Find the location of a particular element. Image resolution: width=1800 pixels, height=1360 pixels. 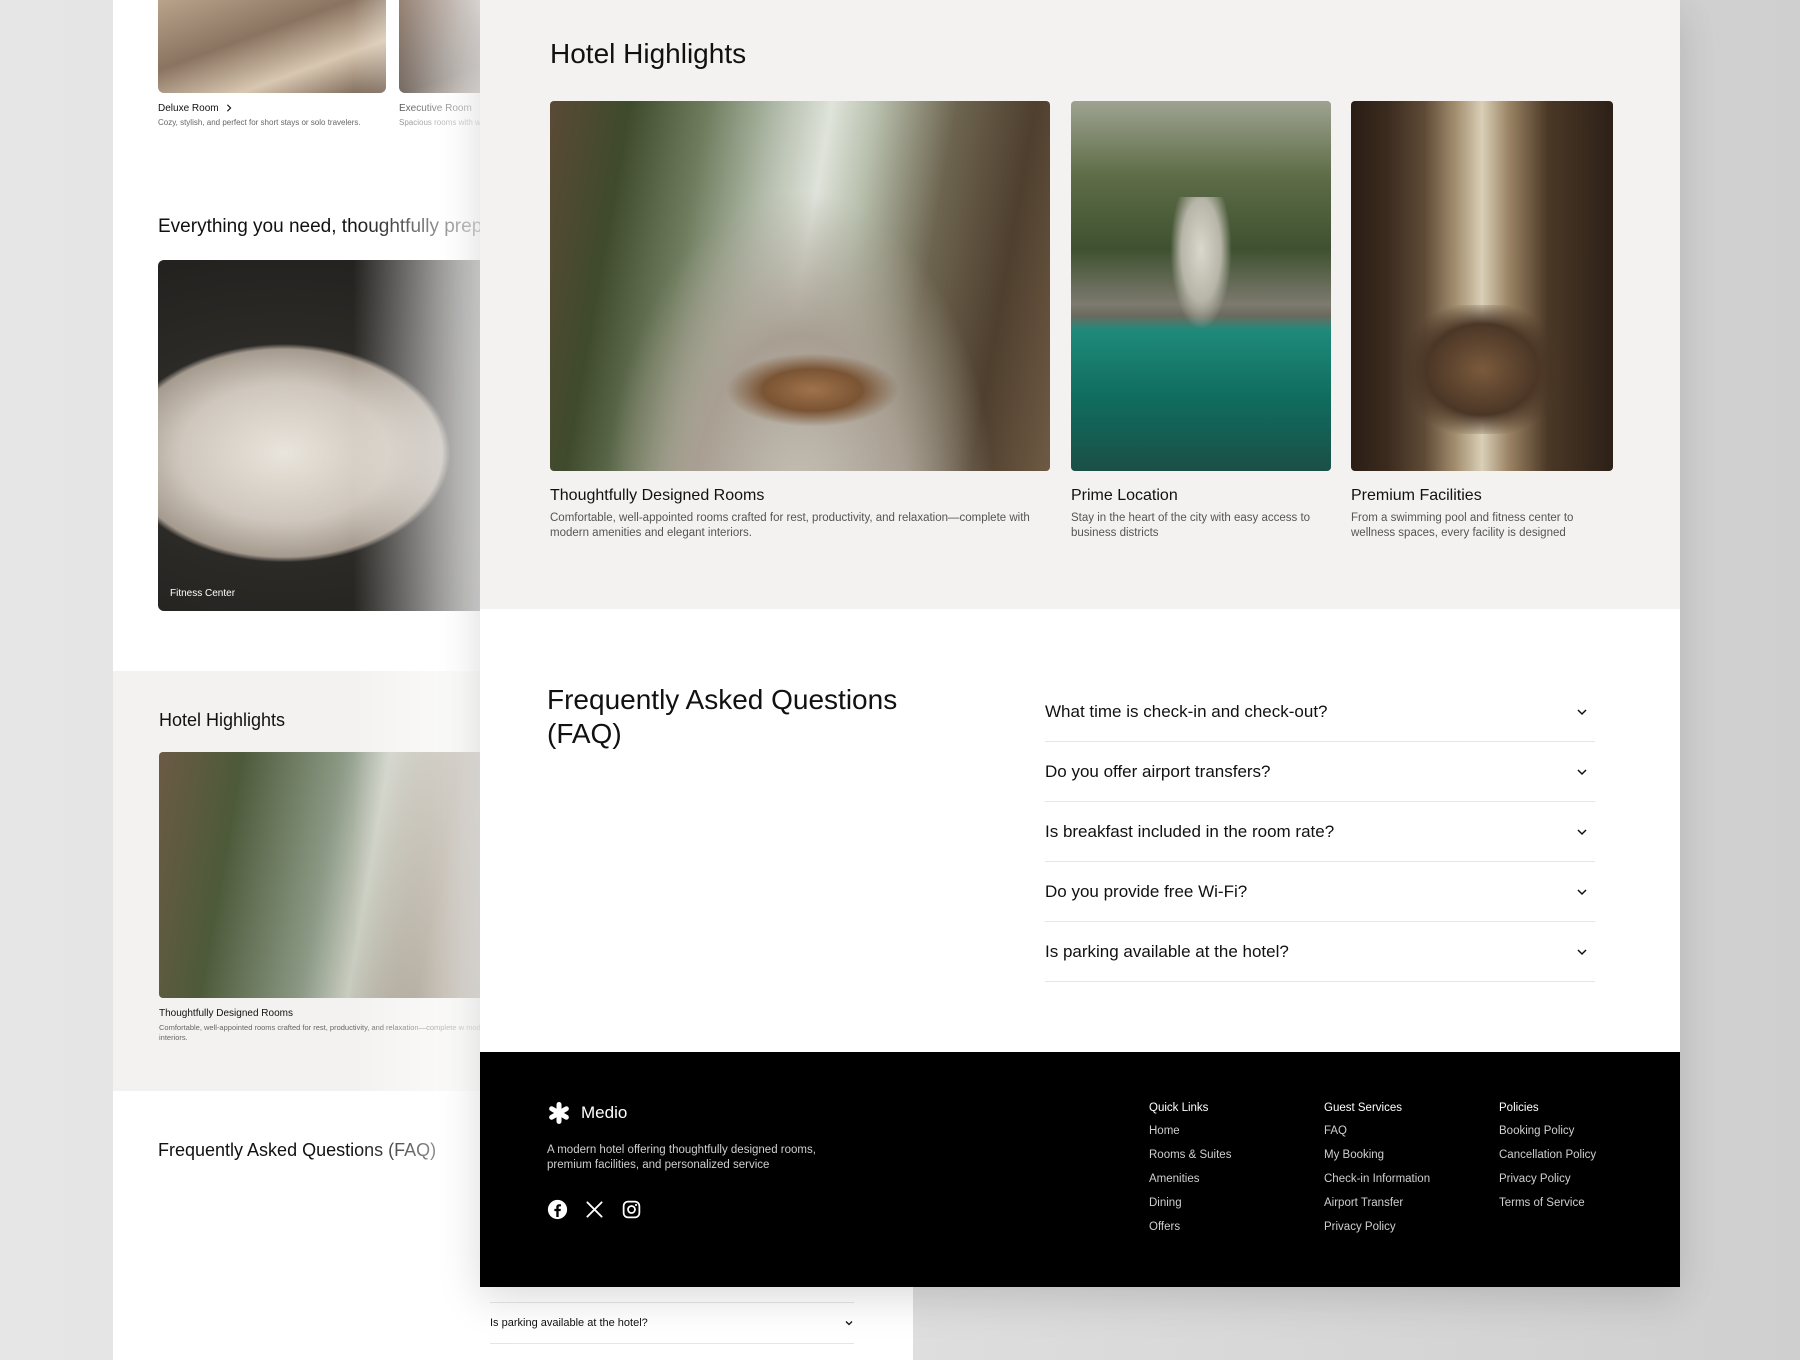

executive-room-title: Executive Room is located at coordinates (435, 108).